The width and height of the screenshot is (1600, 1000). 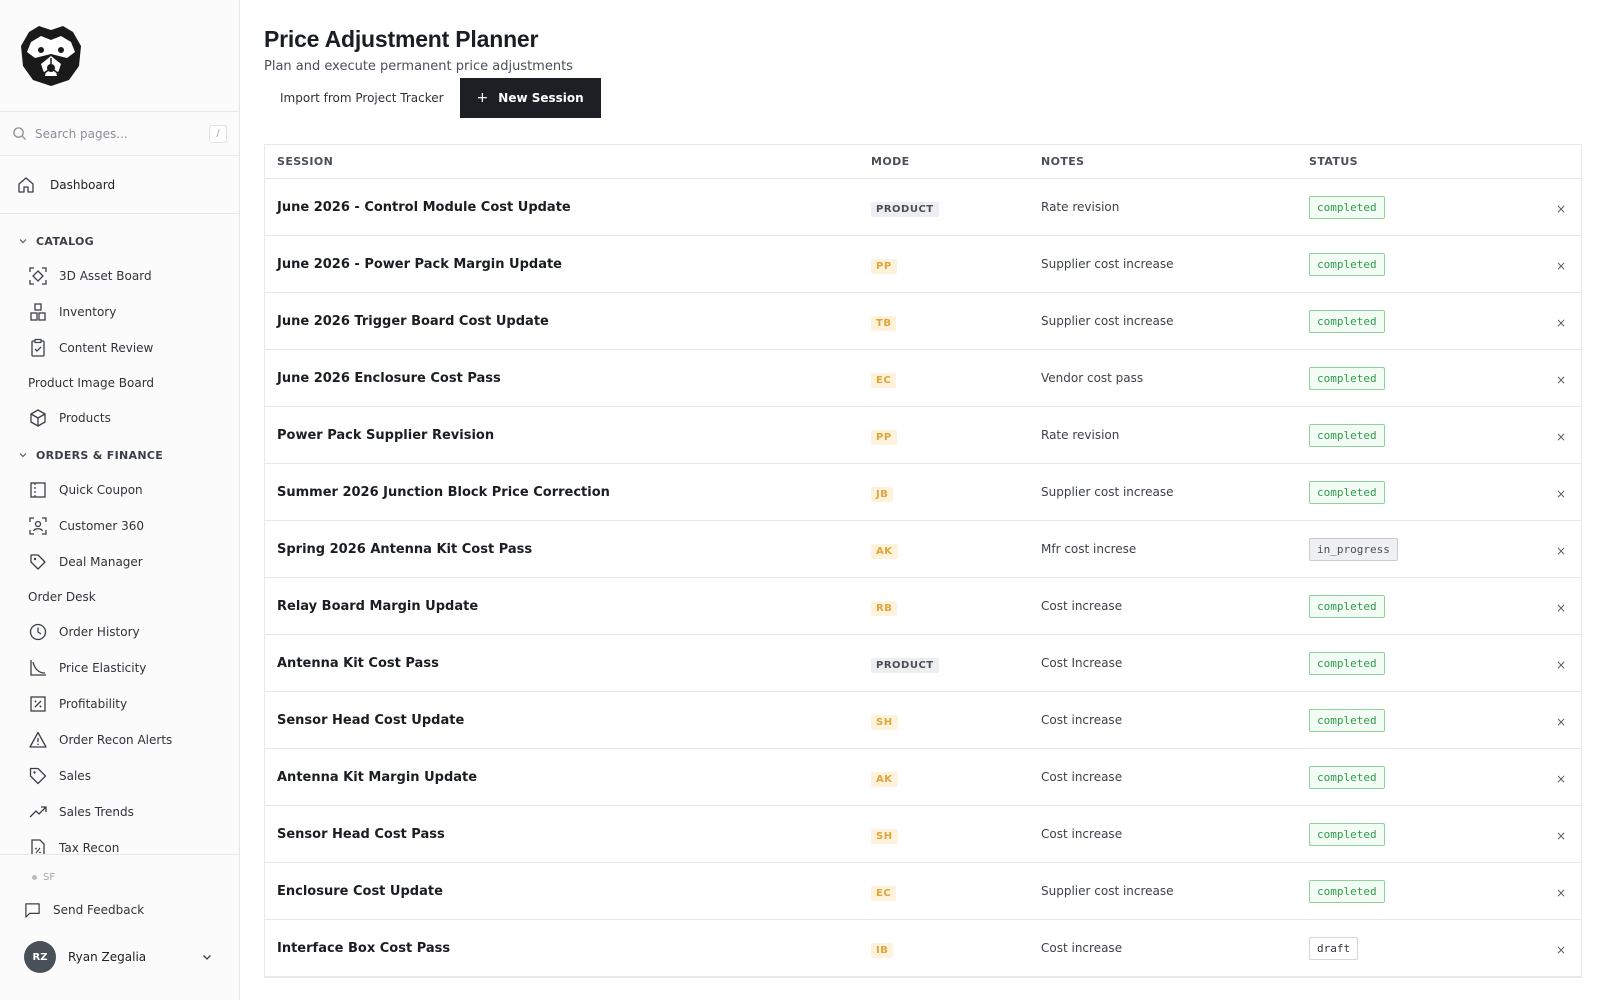 I want to click on sidebar-item-label: Profitability, so click(x=93, y=704).